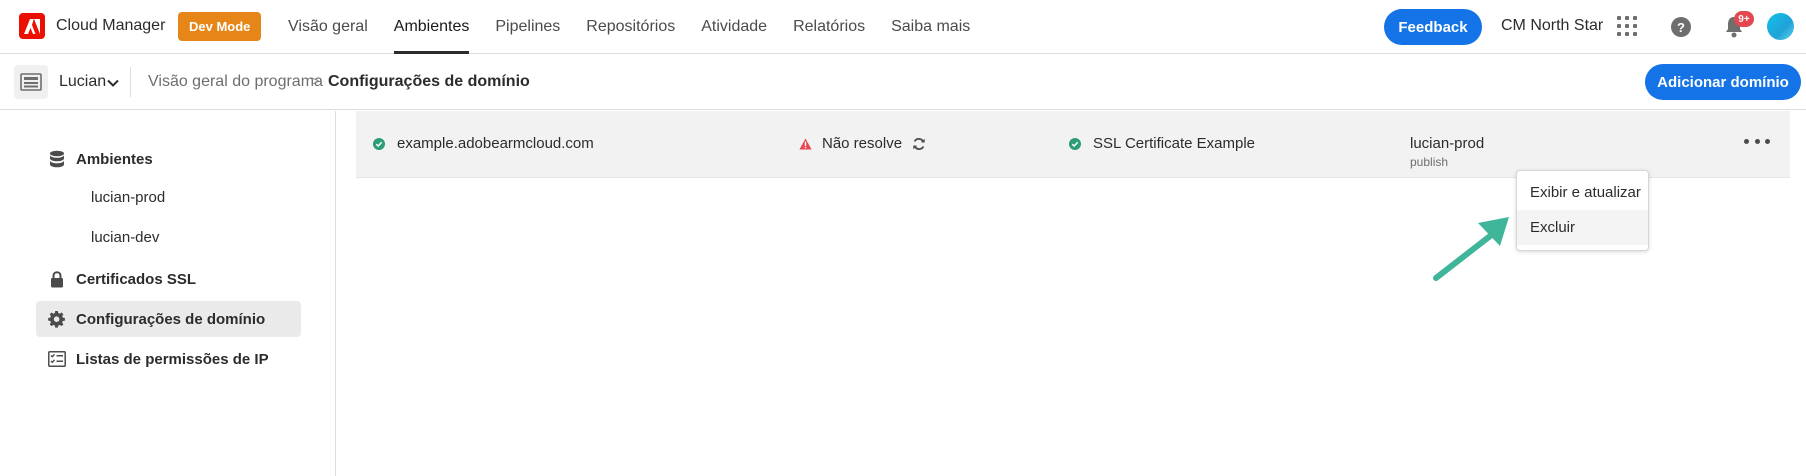 This screenshot has width=1806, height=476. I want to click on nav-item-relatorios: Relatórios, so click(829, 27).